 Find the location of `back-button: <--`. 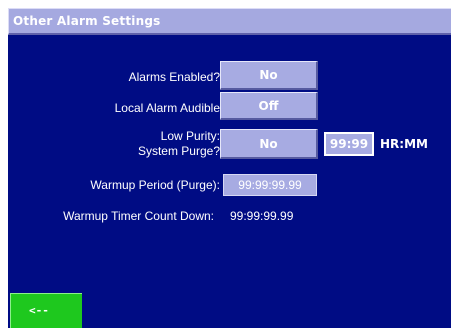

back-button: <-- is located at coordinates (46, 310).